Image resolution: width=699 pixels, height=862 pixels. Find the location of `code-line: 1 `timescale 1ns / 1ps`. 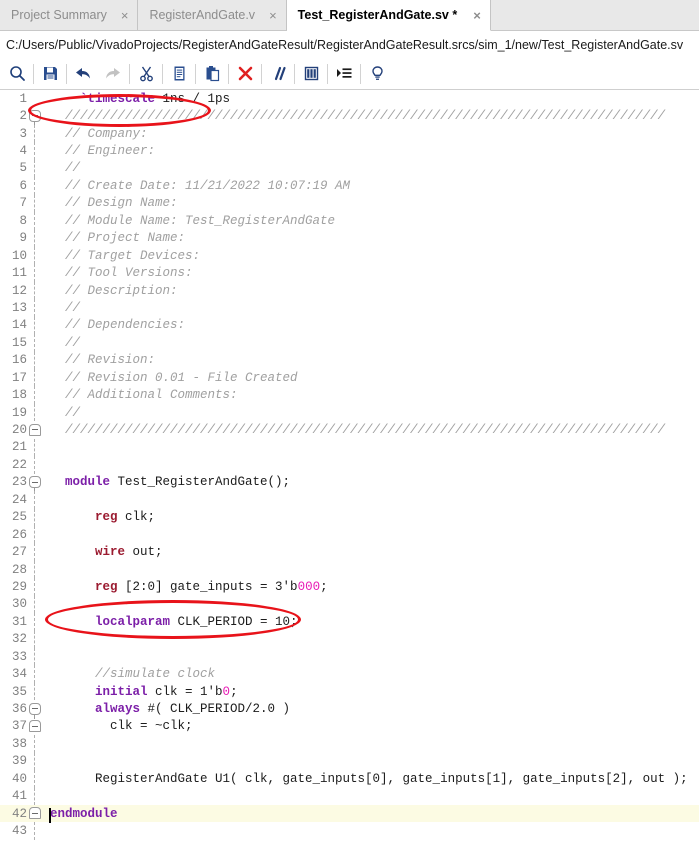

code-line: 1 `timescale 1ns / 1ps is located at coordinates (349, 98).